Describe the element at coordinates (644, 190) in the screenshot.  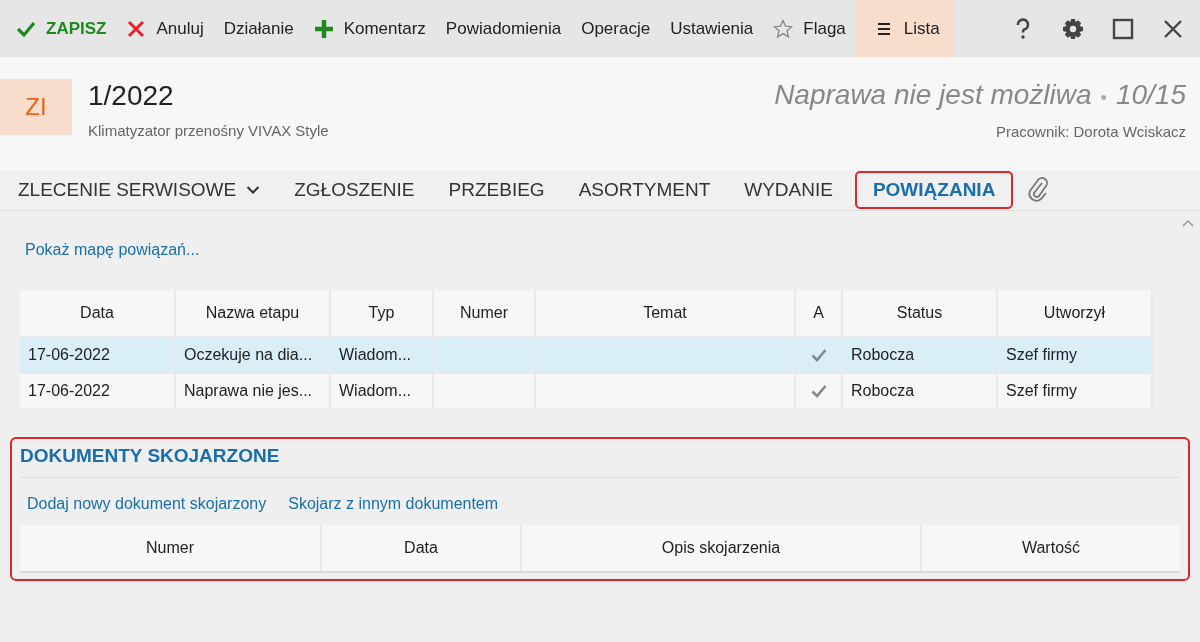
I see `tab: ASORTYMENT` at that location.